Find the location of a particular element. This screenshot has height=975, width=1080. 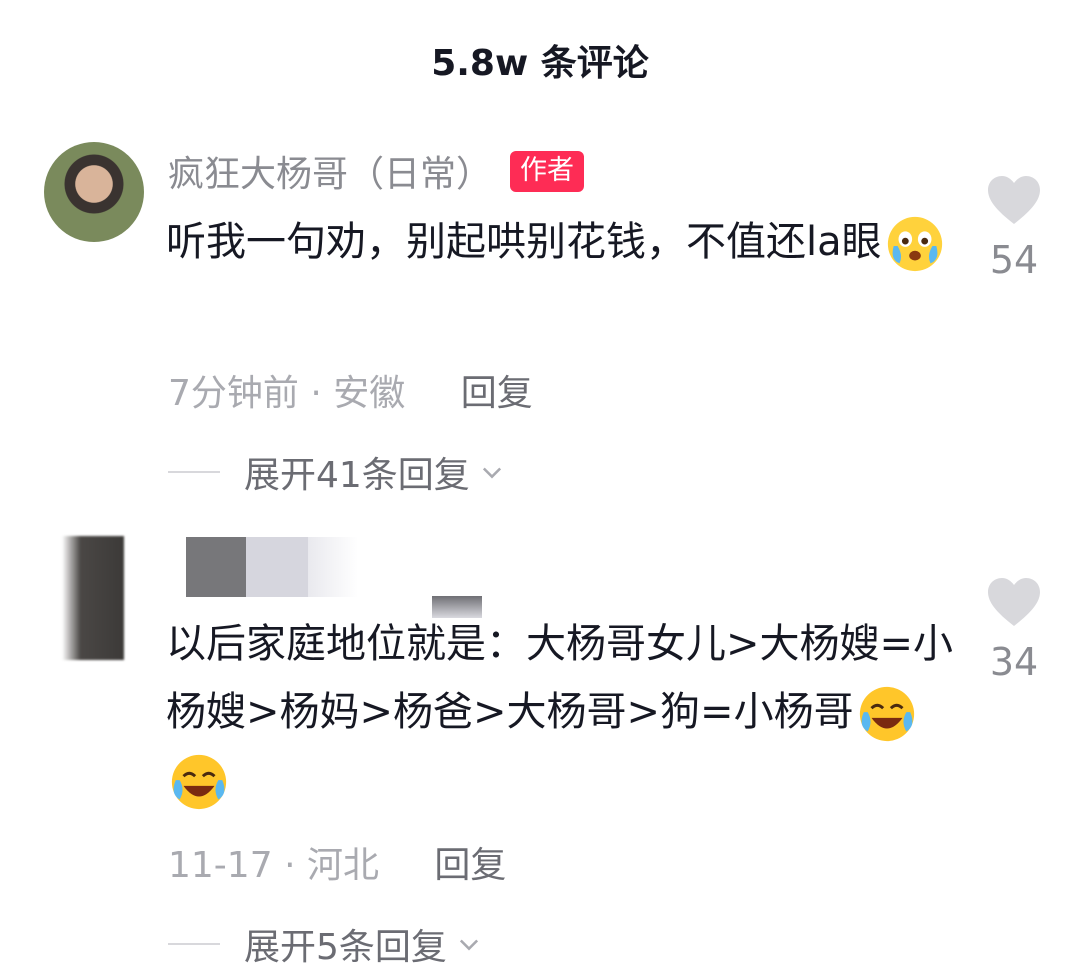

expand-replies-button: 展开5条回复 is located at coordinates (325, 944).